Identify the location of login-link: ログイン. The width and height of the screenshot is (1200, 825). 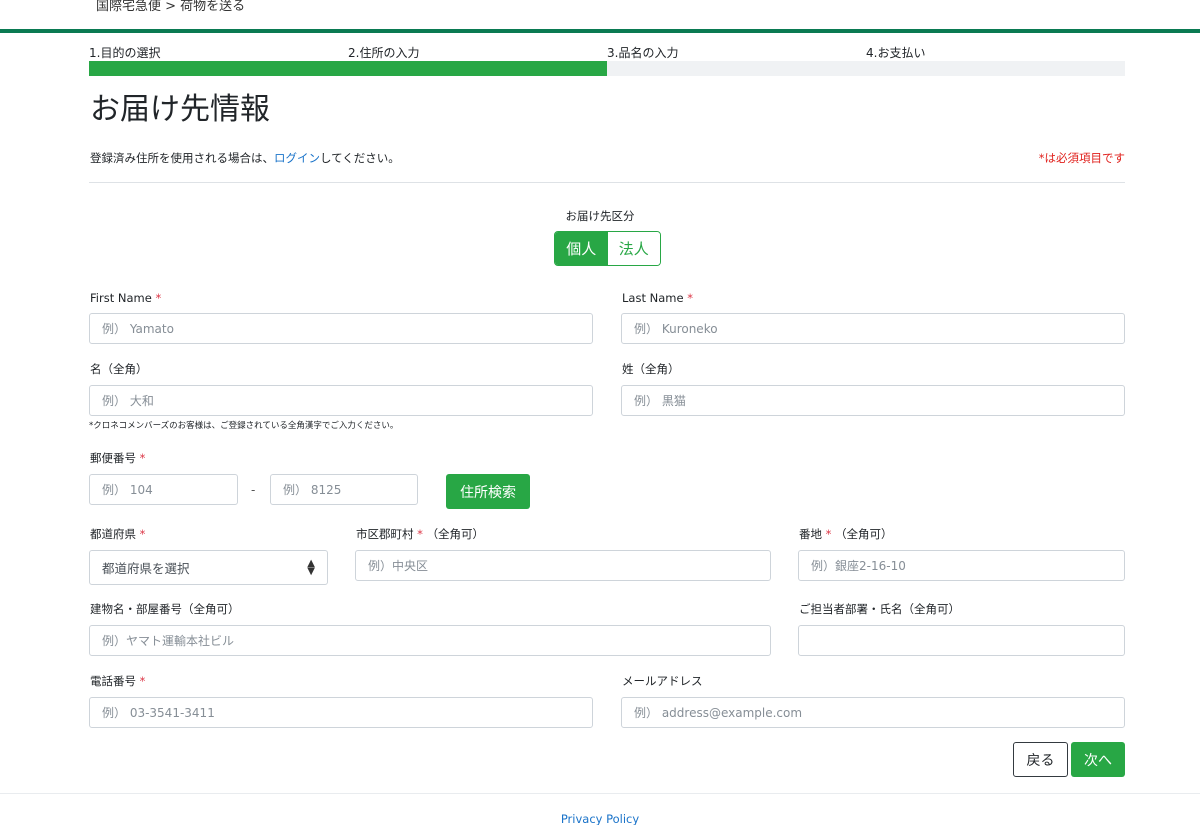
(297, 158).